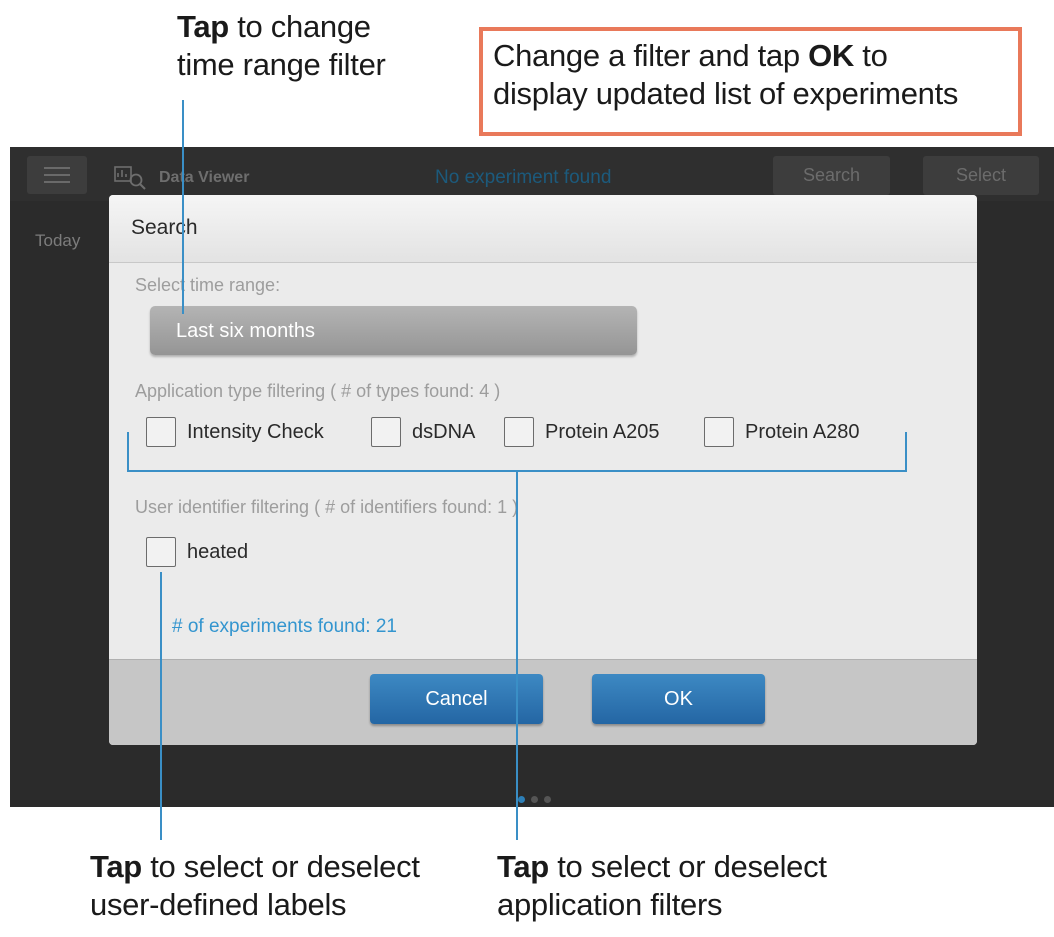 This screenshot has width=1054, height=937. Describe the element at coordinates (782, 432) in the screenshot. I see `app-type-protein-a280: Protein A280` at that location.